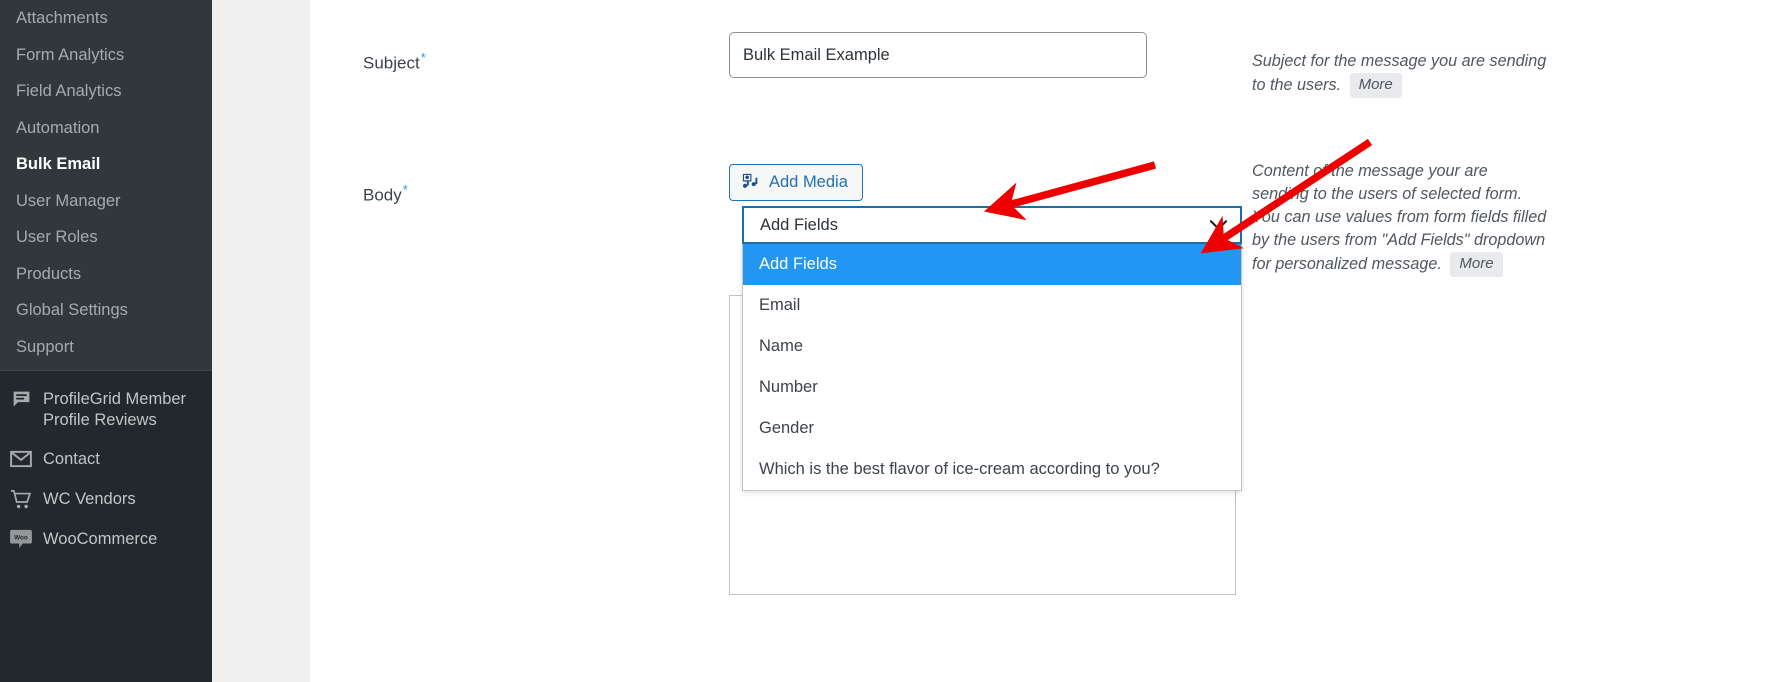 Image resolution: width=1777 pixels, height=682 pixels. What do you see at coordinates (1218, 225) in the screenshot?
I see `chevron-down-icon` at bounding box center [1218, 225].